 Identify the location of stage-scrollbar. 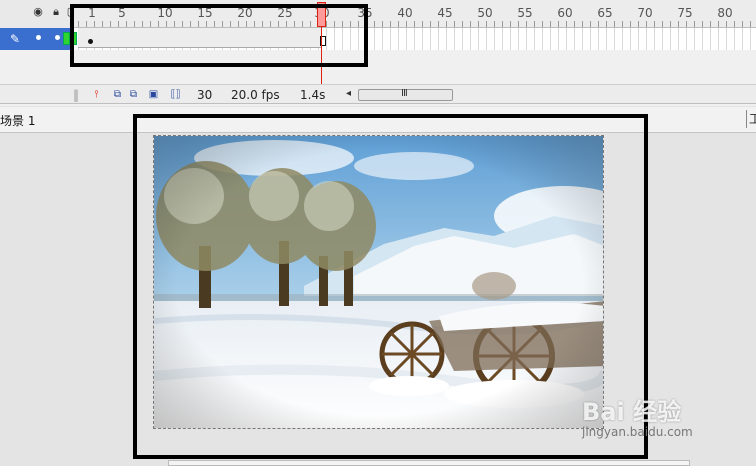
(429, 463).